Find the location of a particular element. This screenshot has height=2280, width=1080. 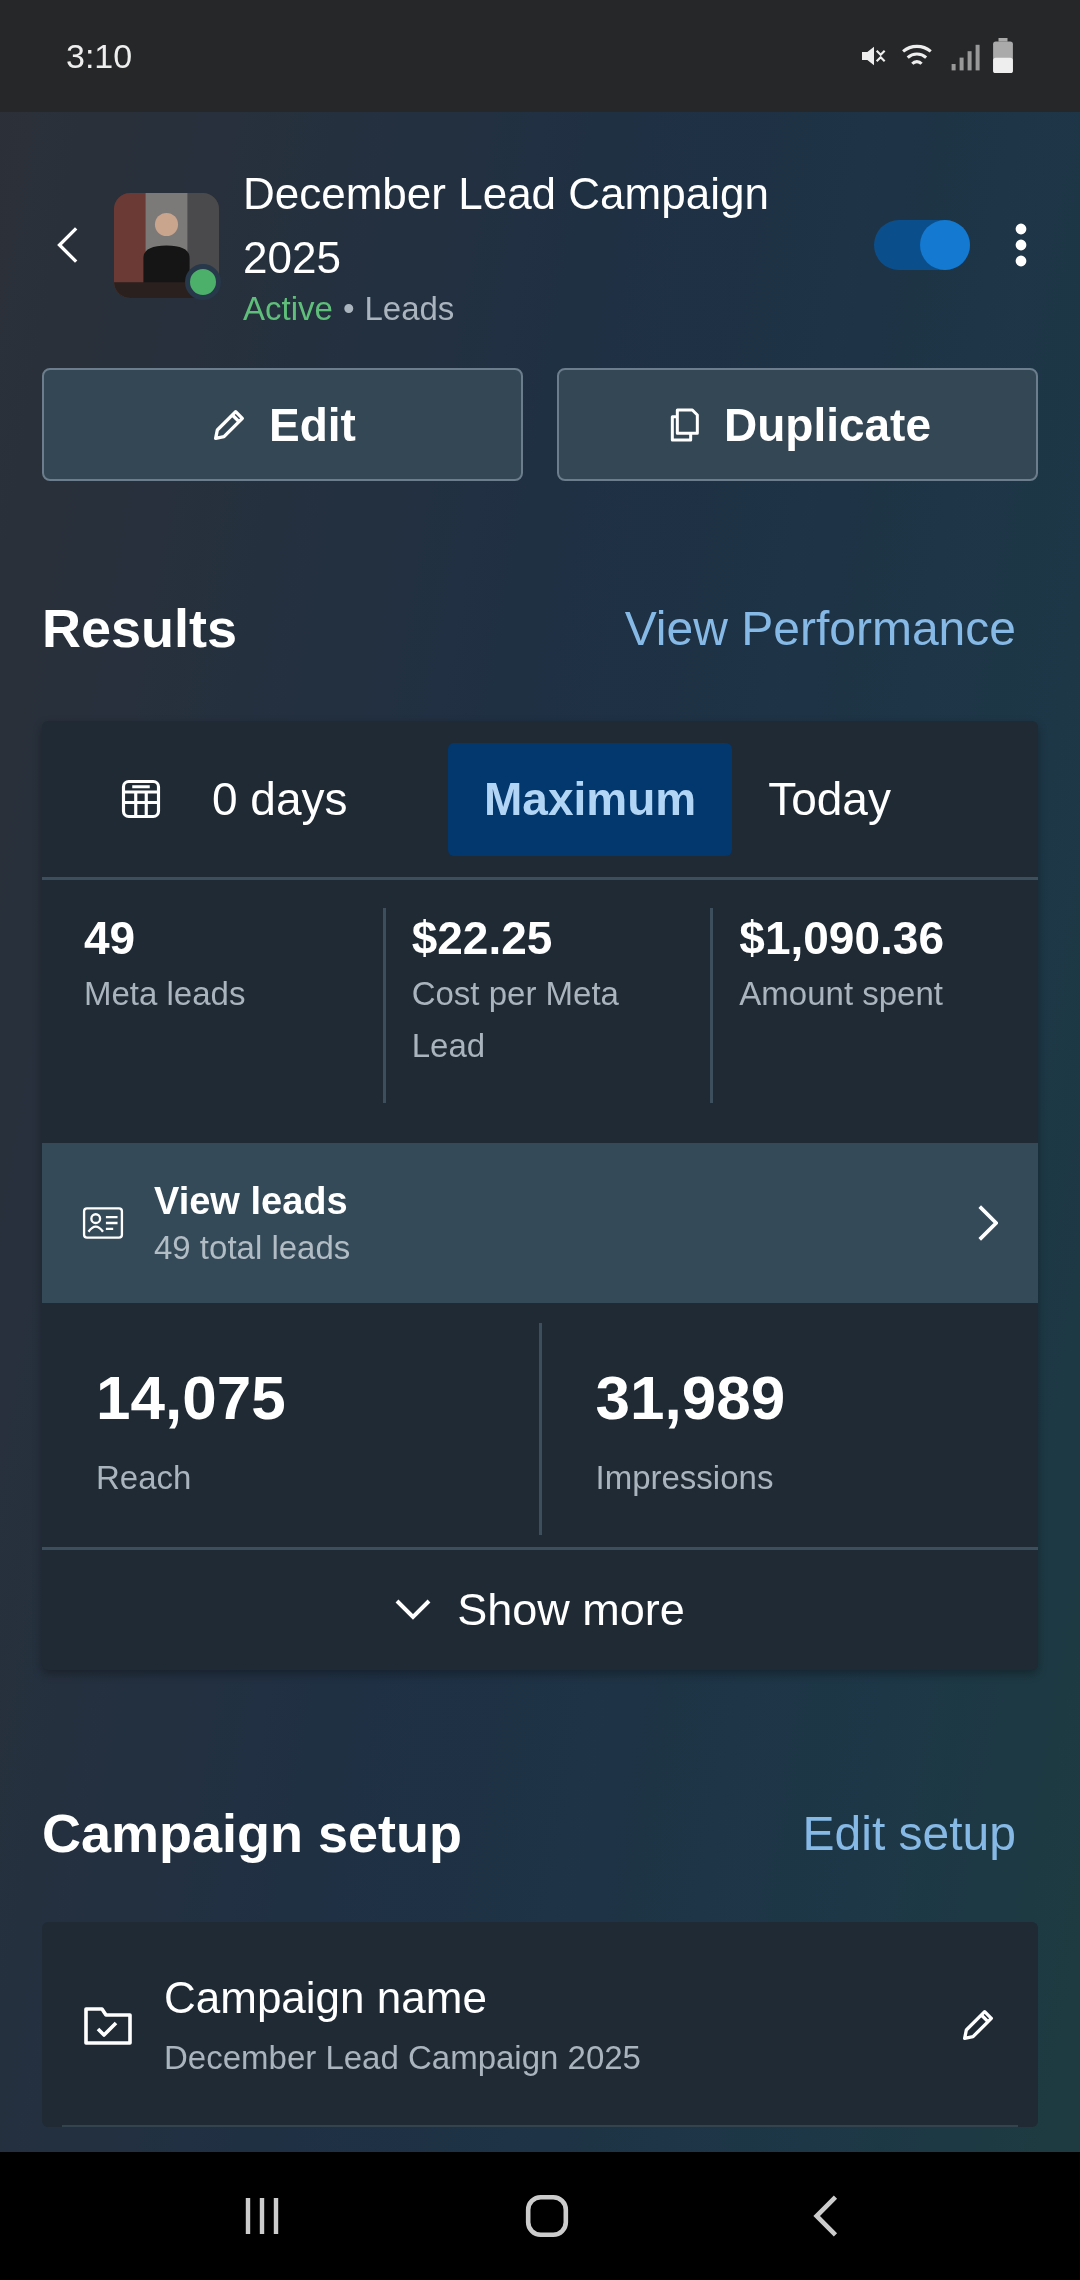

campaign-name-row: Campaign name December Lead Campaign 2025 is located at coordinates (540, 2024).